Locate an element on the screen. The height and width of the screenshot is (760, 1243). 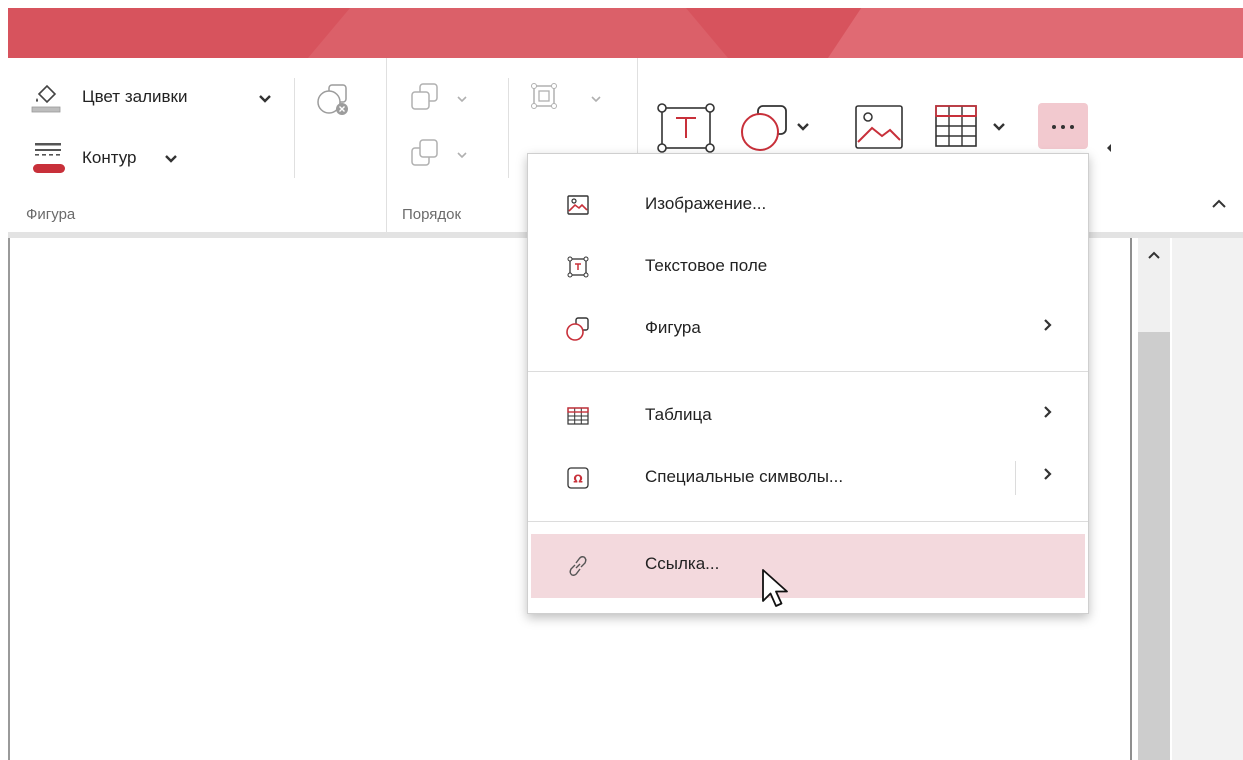
shape-button is located at coordinates (776, 128).